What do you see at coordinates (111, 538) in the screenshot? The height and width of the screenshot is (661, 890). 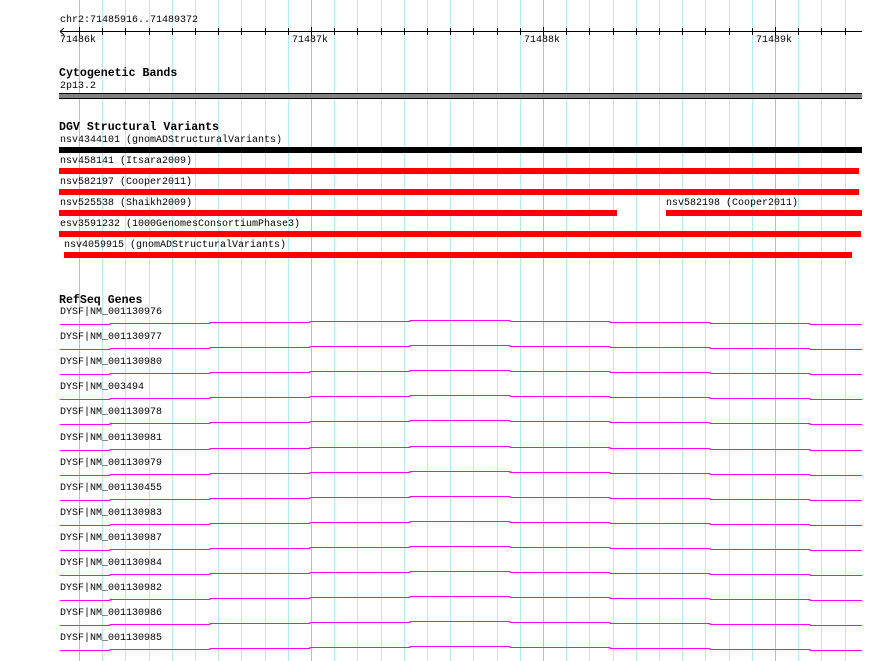 I see `gene-label: DYSF|NM_001130987` at bounding box center [111, 538].